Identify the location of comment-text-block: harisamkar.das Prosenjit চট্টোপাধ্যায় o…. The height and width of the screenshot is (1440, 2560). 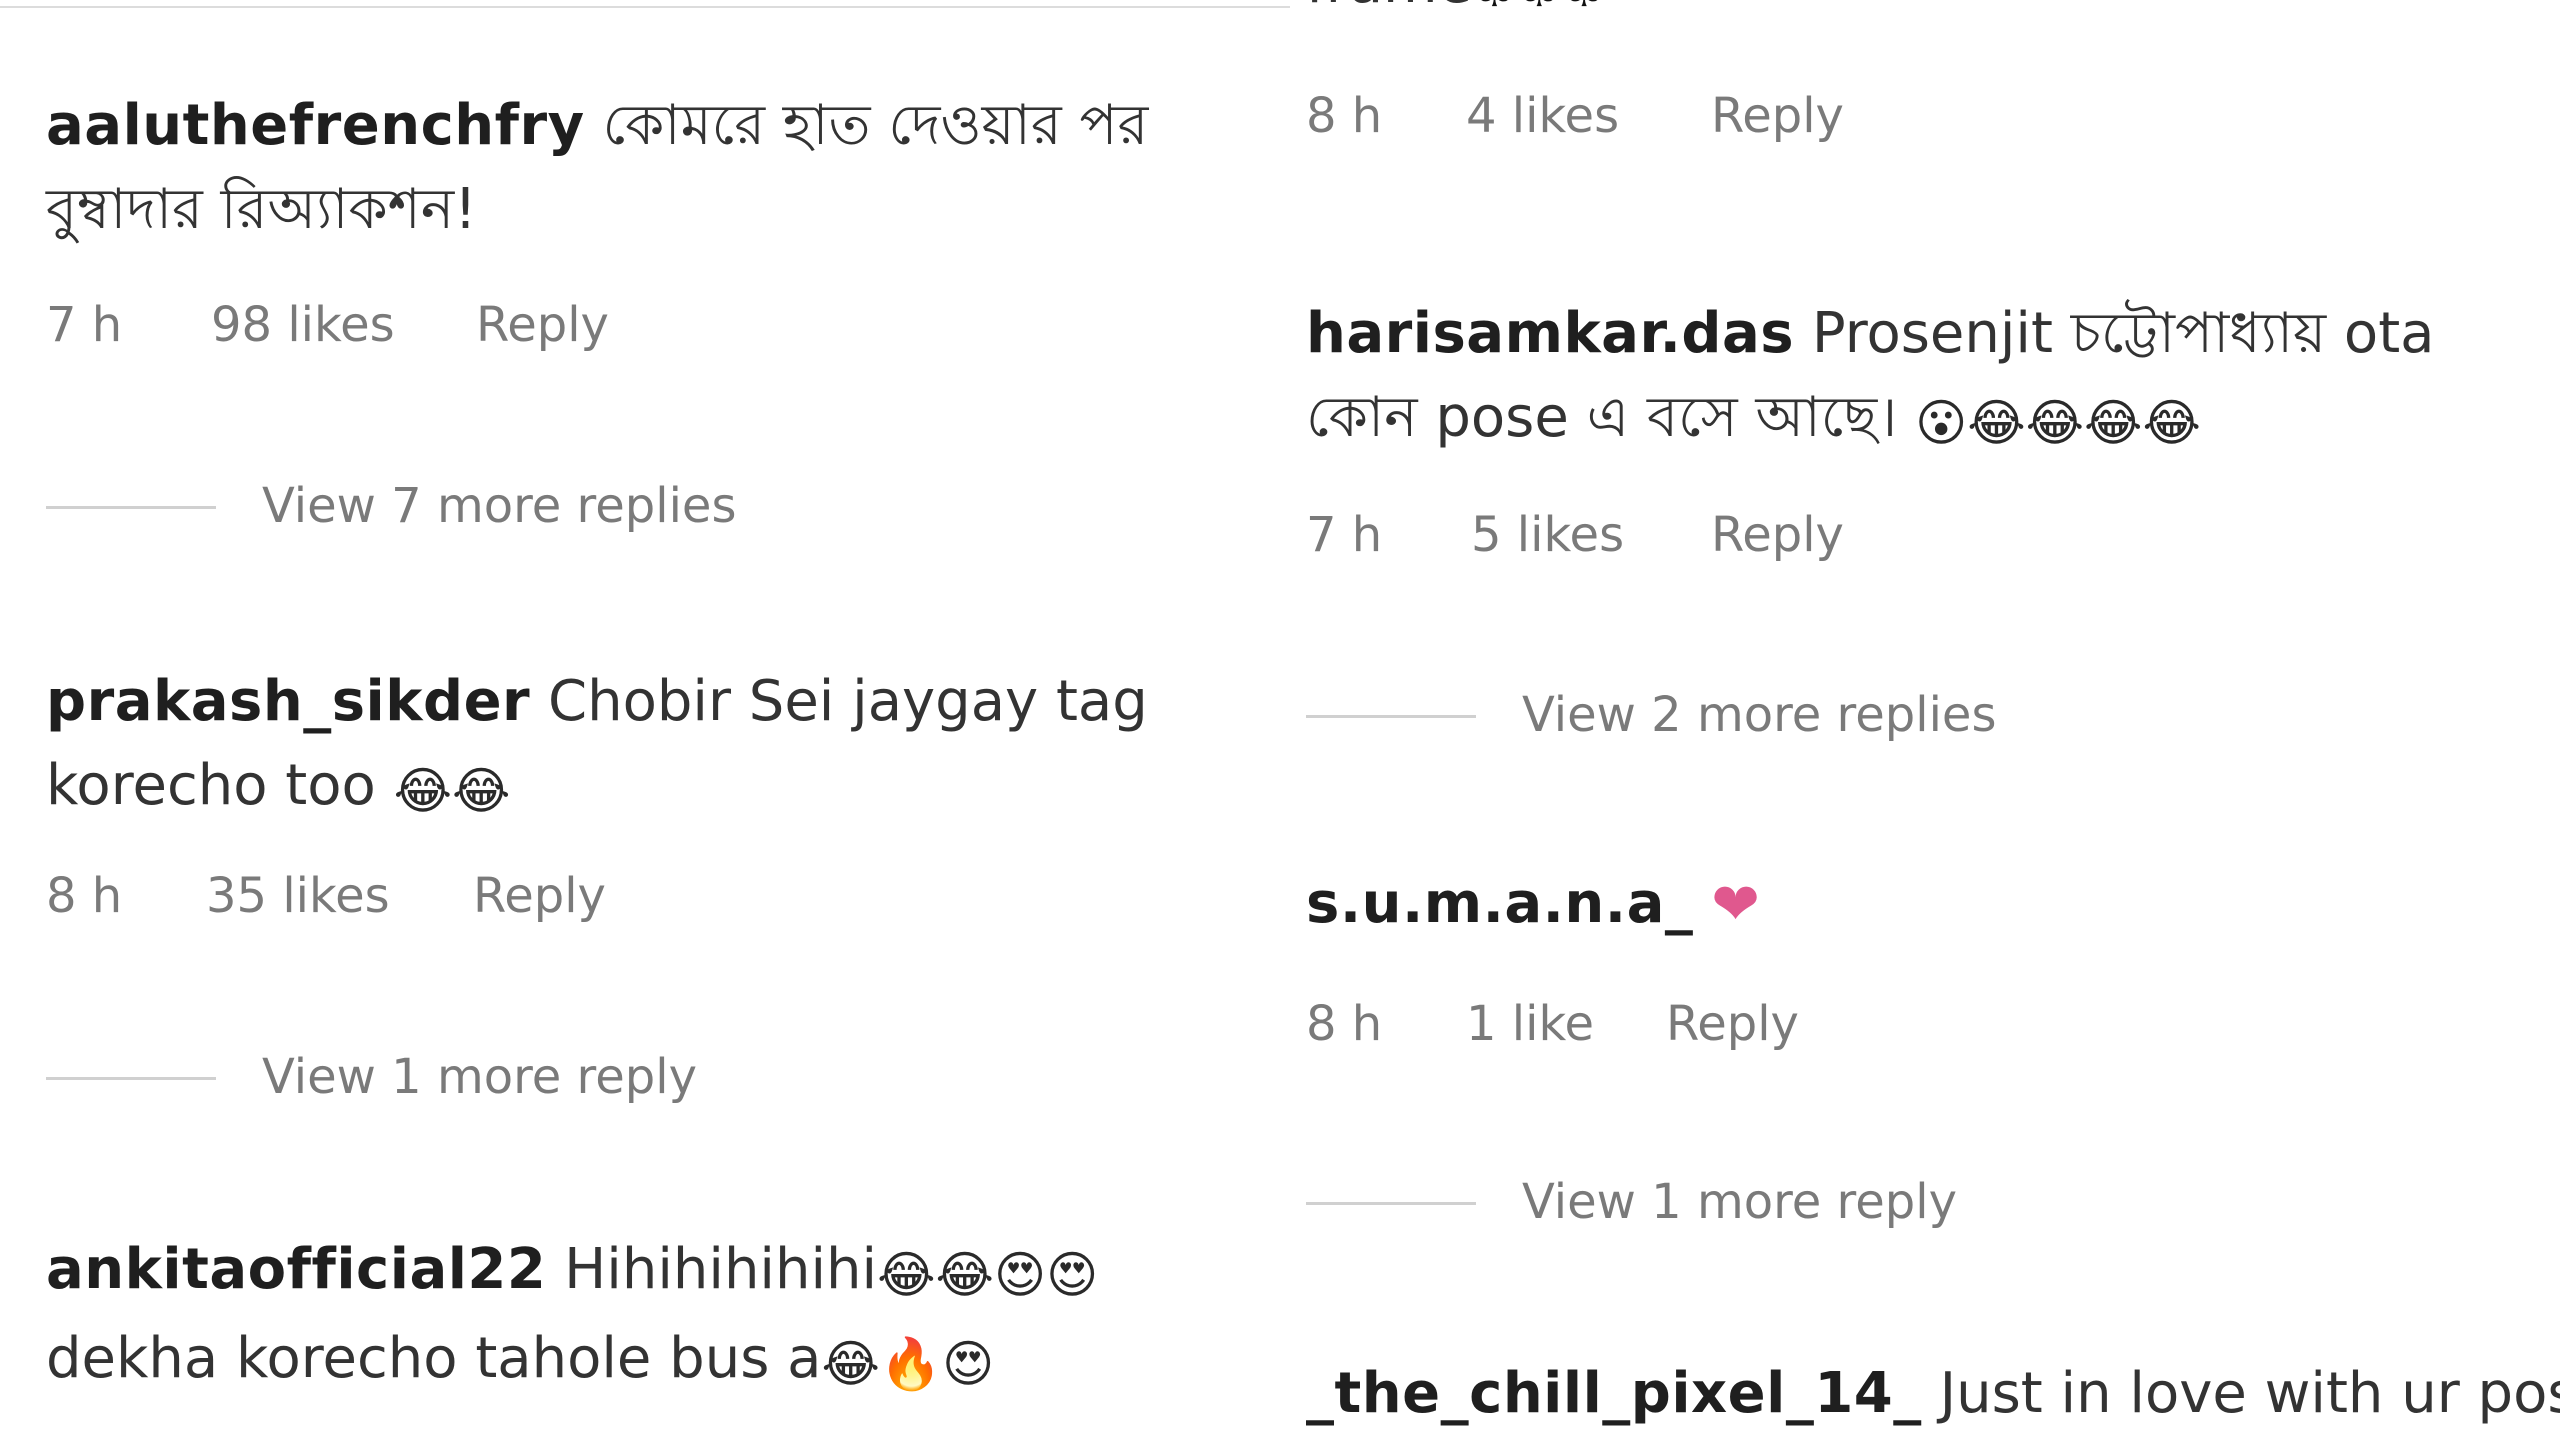
(1933, 378).